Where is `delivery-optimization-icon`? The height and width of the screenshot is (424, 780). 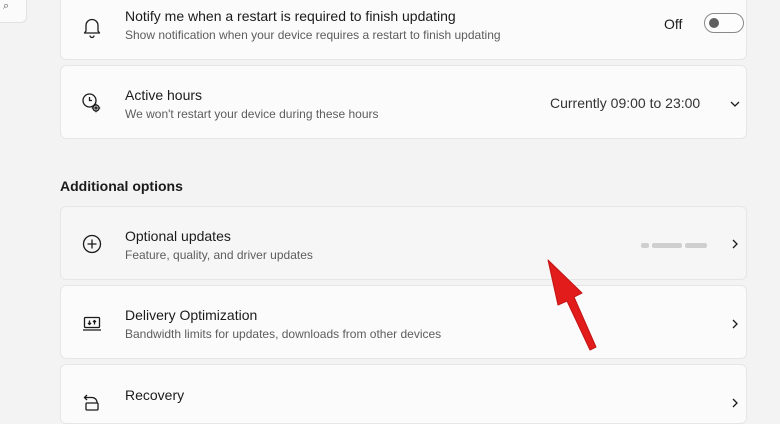
delivery-optimization-icon is located at coordinates (92, 323).